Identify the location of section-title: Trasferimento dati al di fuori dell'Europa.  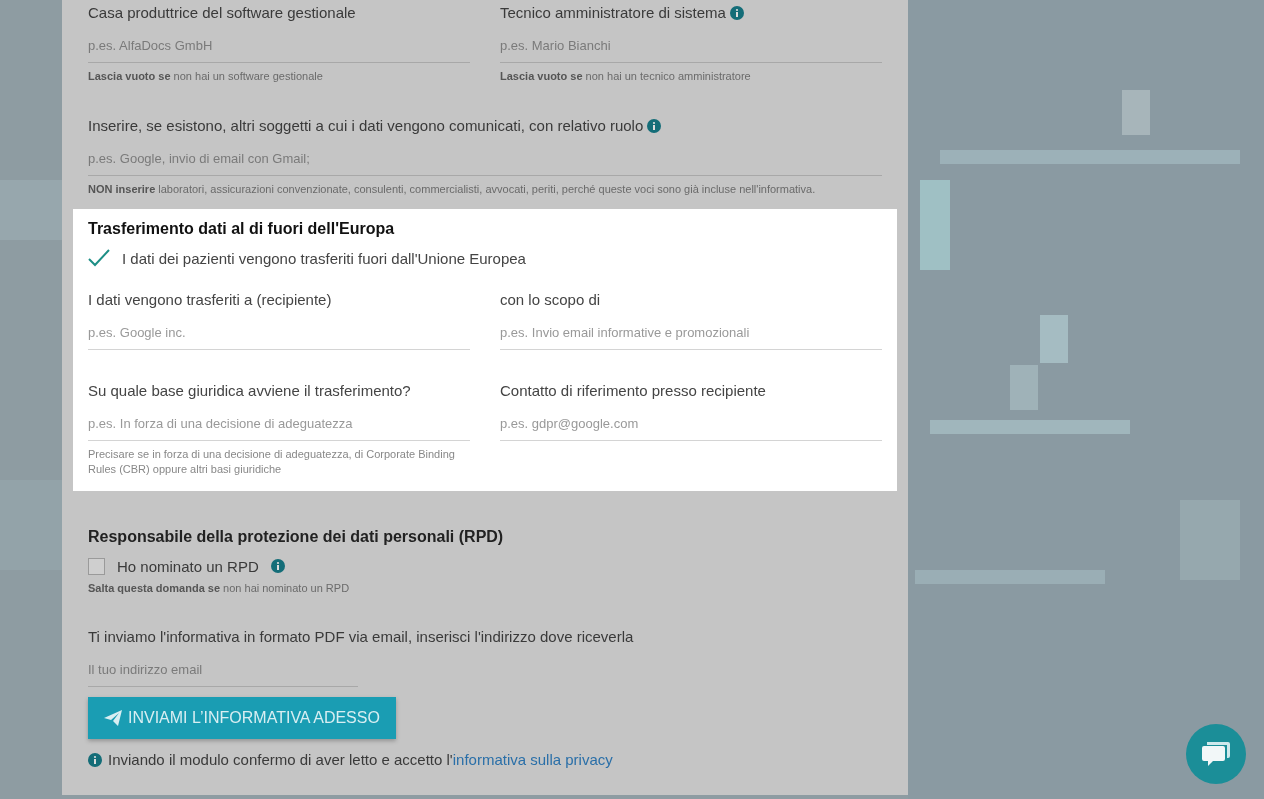
(242, 229).